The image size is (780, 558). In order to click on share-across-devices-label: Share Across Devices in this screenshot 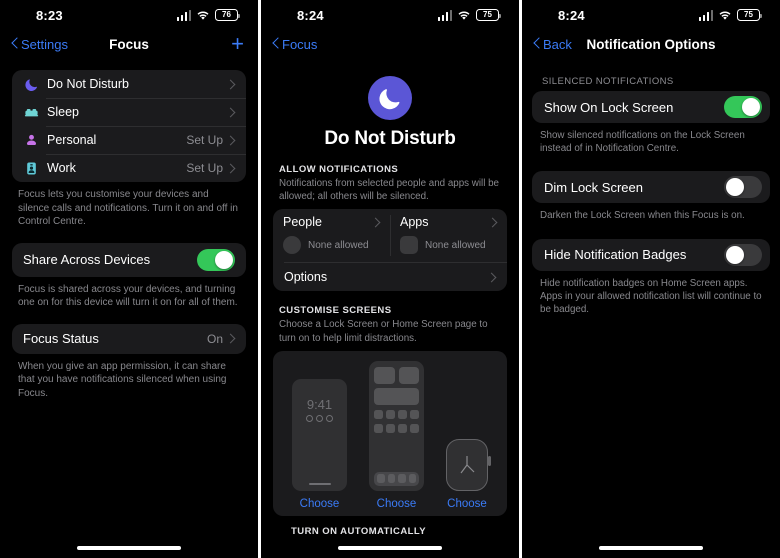, I will do `click(87, 259)`.